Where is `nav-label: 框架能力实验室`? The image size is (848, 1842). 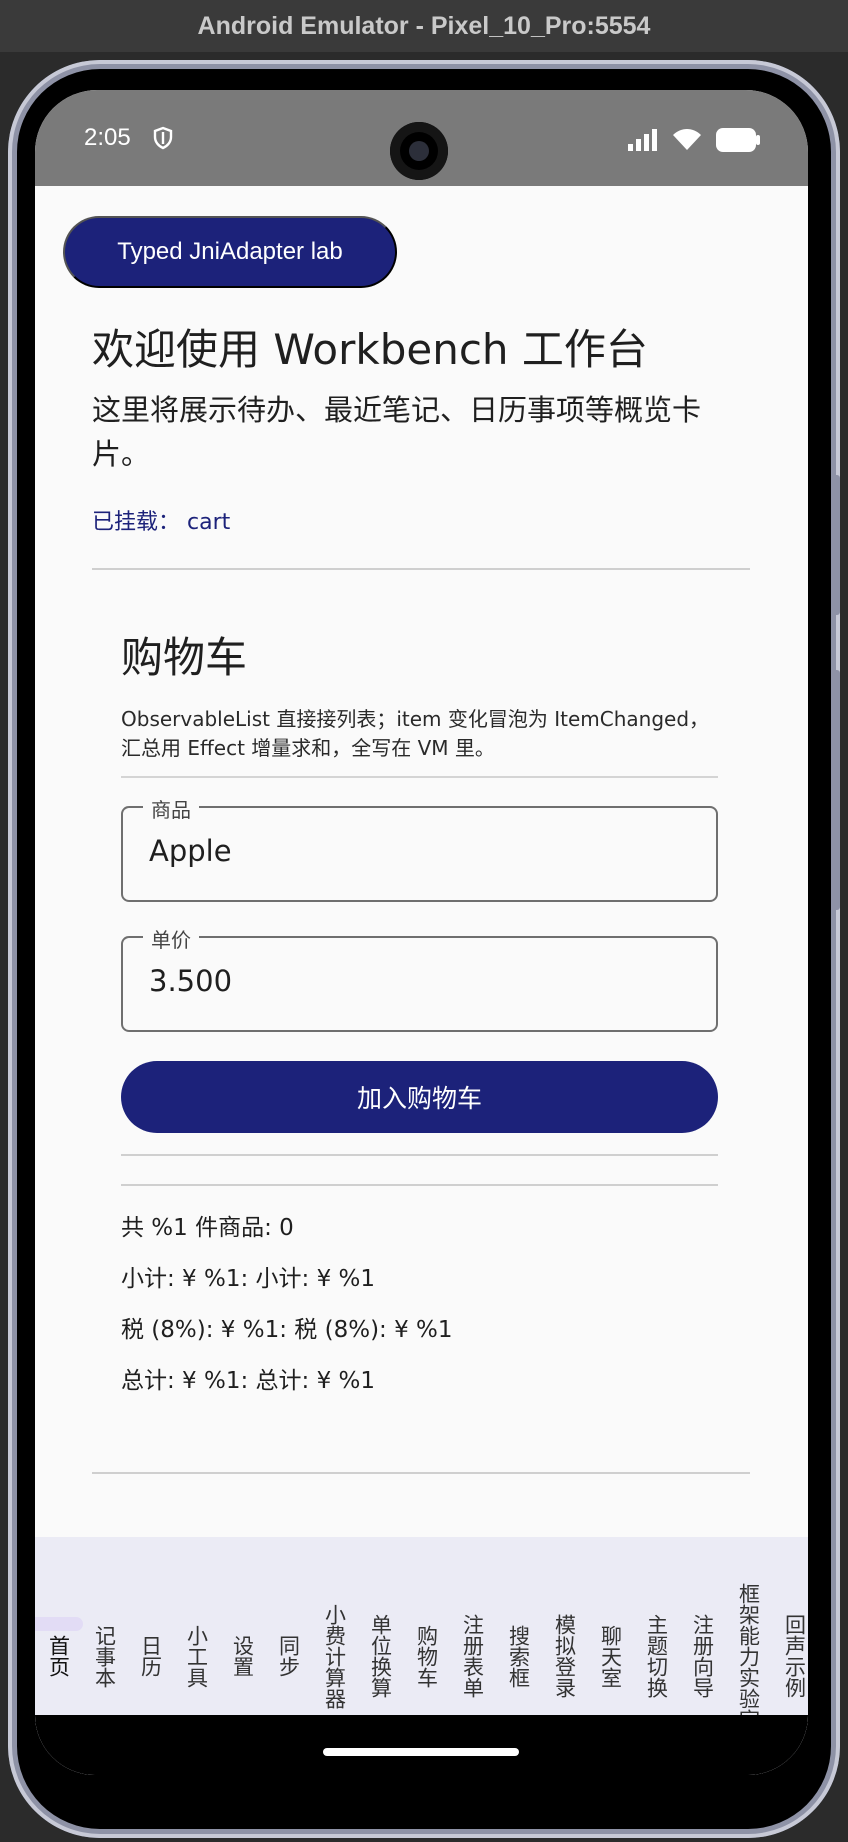
nav-label: 框架能力实验室 is located at coordinates (748, 1656).